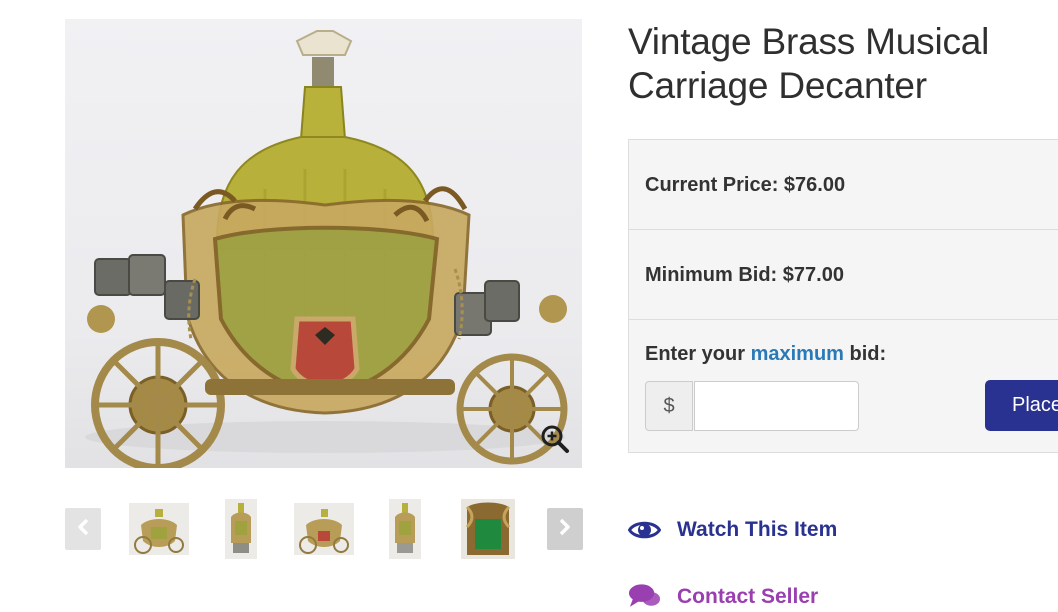  I want to click on thumbnail-next-button, so click(565, 529).